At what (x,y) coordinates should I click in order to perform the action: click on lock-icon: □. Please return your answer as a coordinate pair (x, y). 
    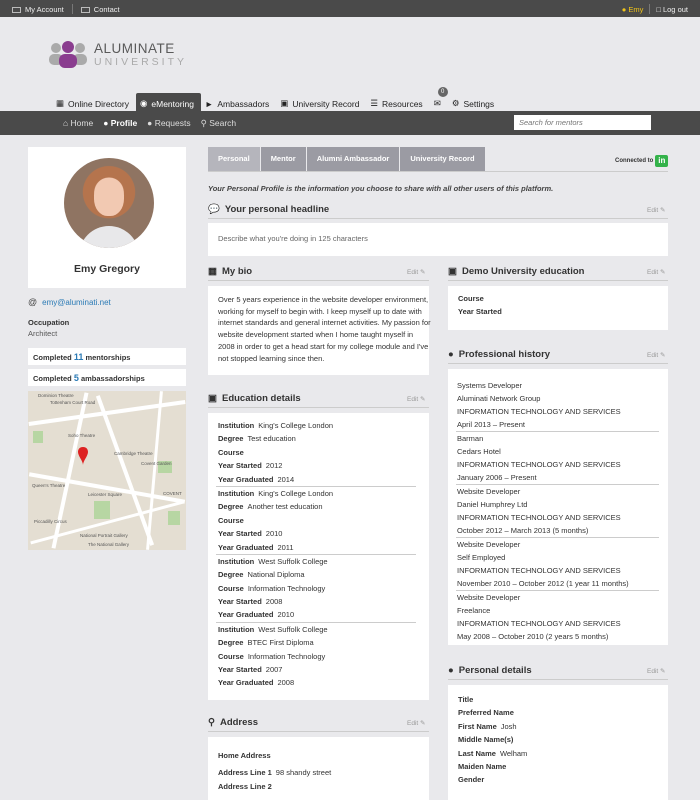
    Looking at the image, I should click on (658, 9).